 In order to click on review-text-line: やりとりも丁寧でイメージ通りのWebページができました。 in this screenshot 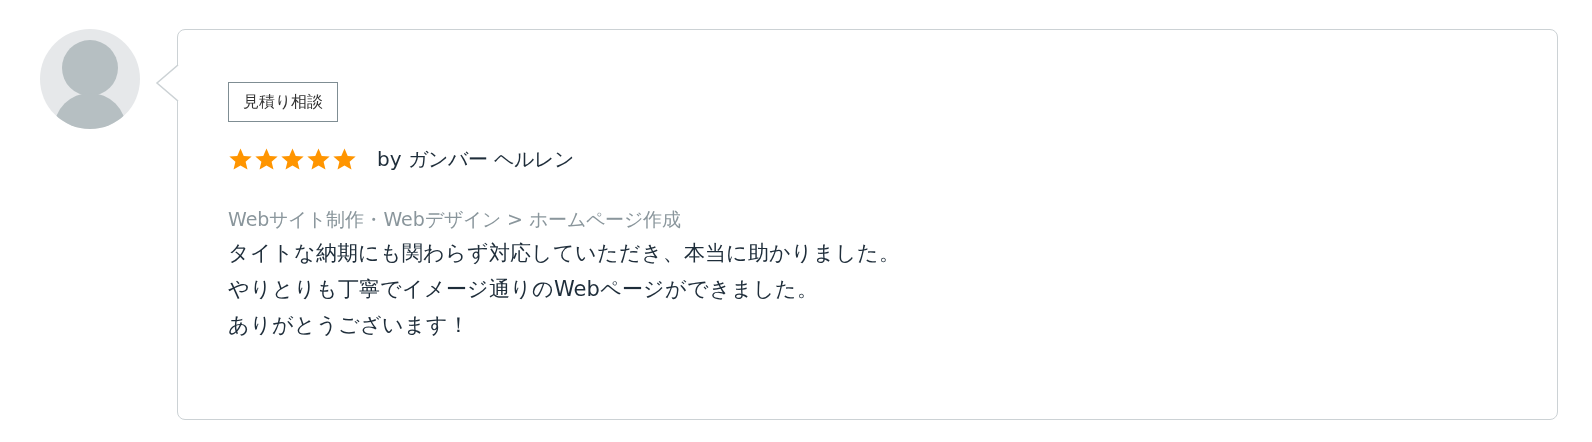, I will do `click(523, 289)`.